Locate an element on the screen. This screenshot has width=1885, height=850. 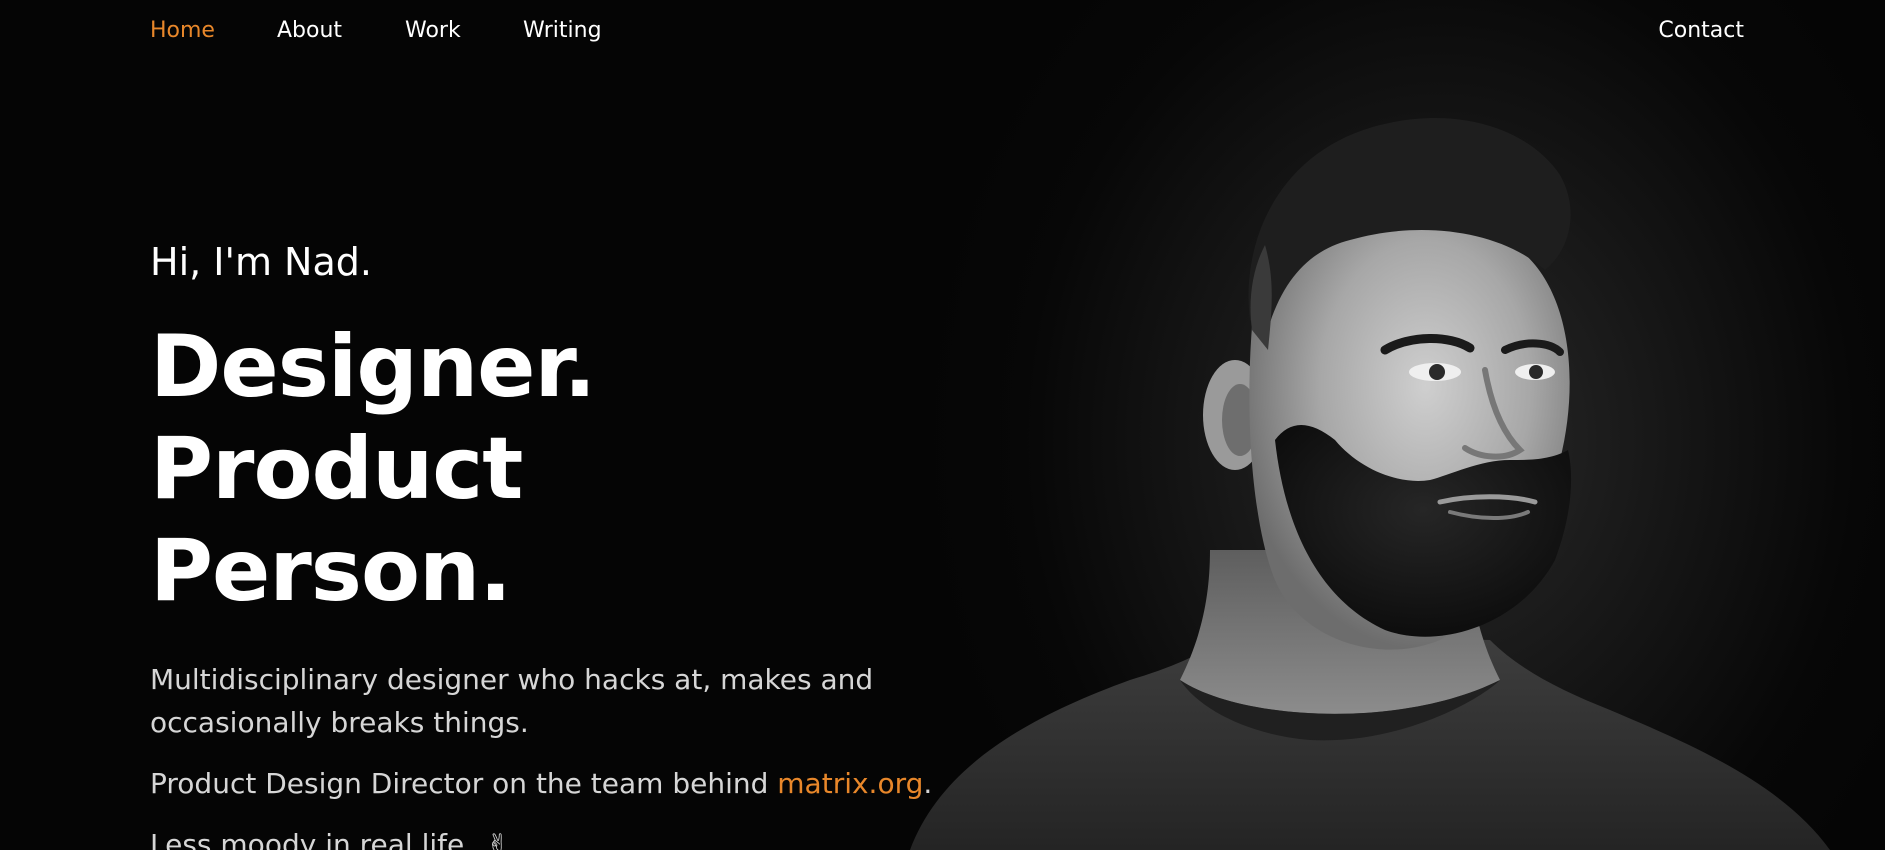
top-nav: Home About Work Writing Contact is located at coordinates (942, 32).